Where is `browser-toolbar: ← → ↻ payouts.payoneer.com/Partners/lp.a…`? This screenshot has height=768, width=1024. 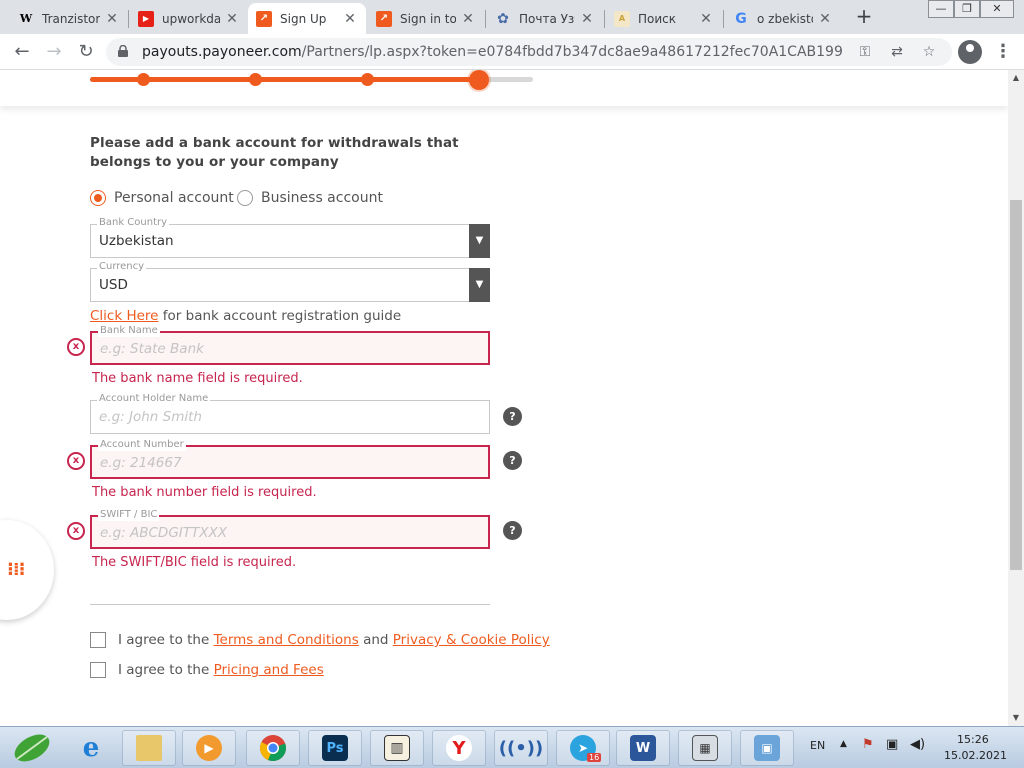 browser-toolbar: ← → ↻ payouts.payoneer.com/Partners/lp.a… is located at coordinates (512, 52).